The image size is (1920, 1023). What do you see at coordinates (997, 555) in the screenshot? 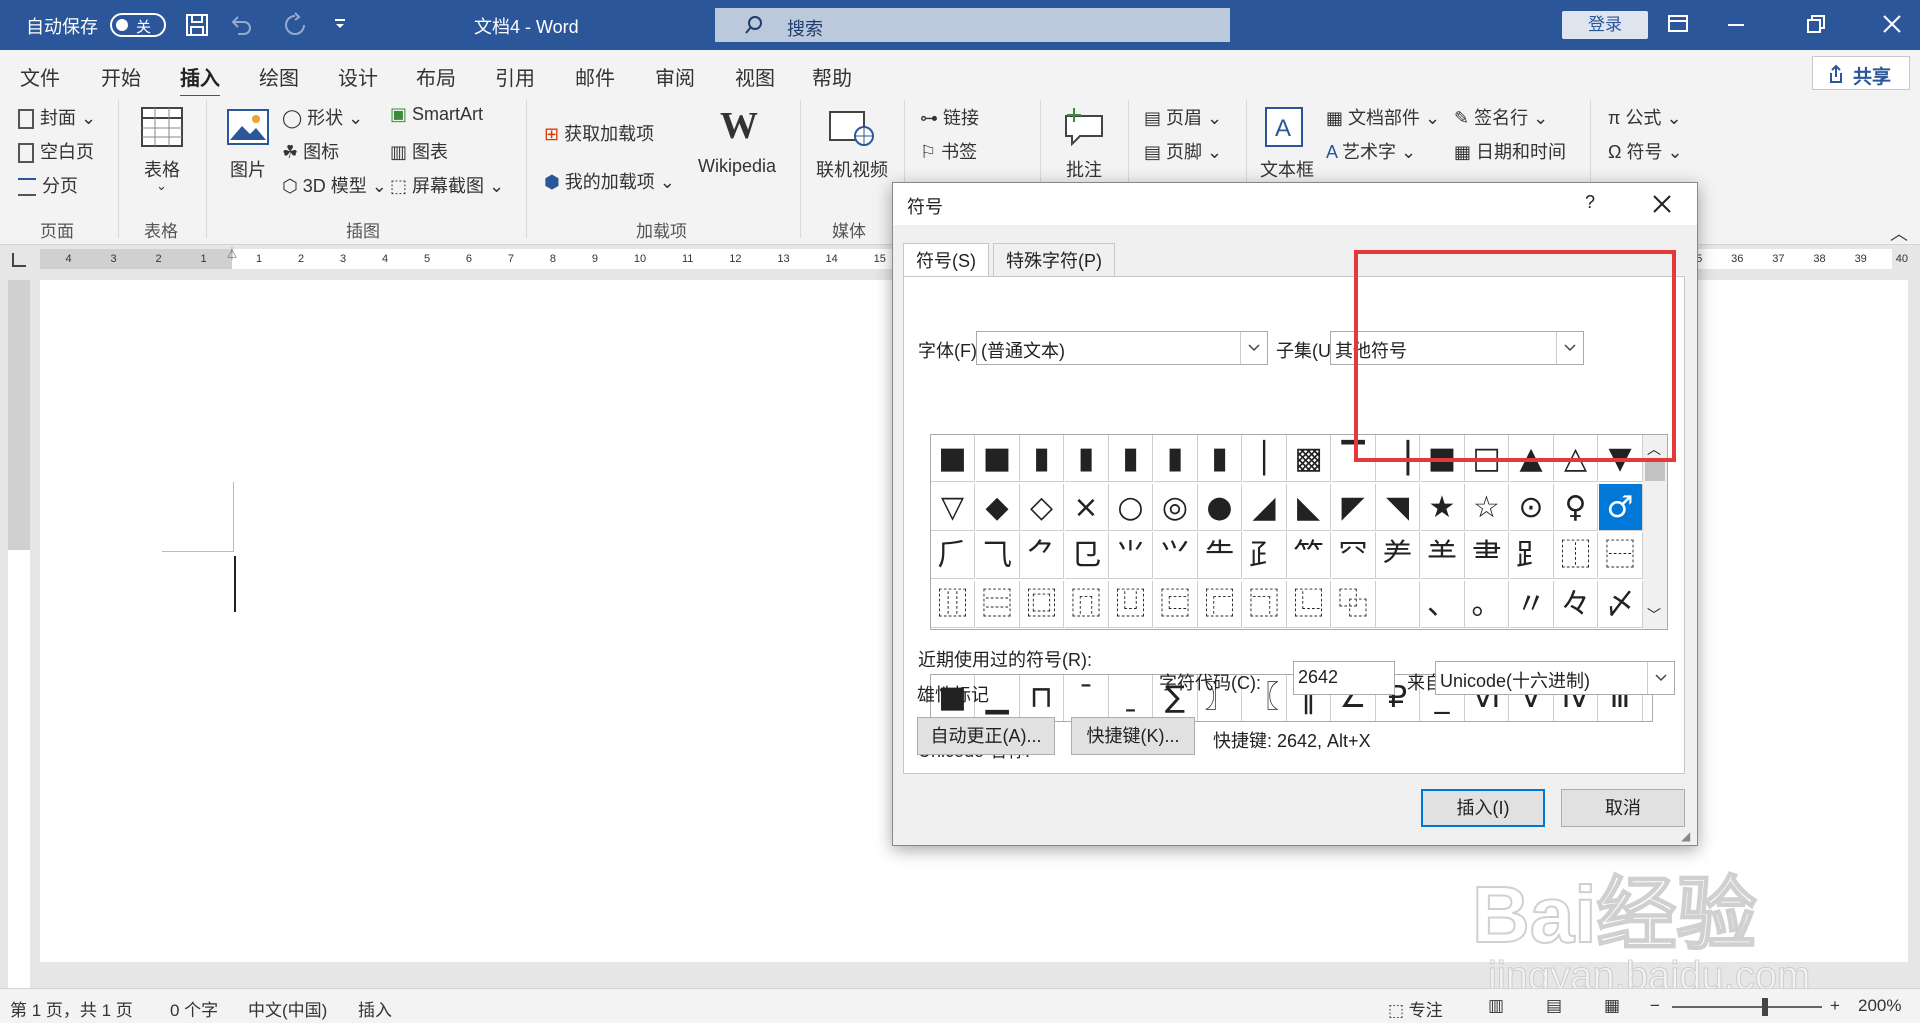
I see `symbol-cell: ⺄` at bounding box center [997, 555].